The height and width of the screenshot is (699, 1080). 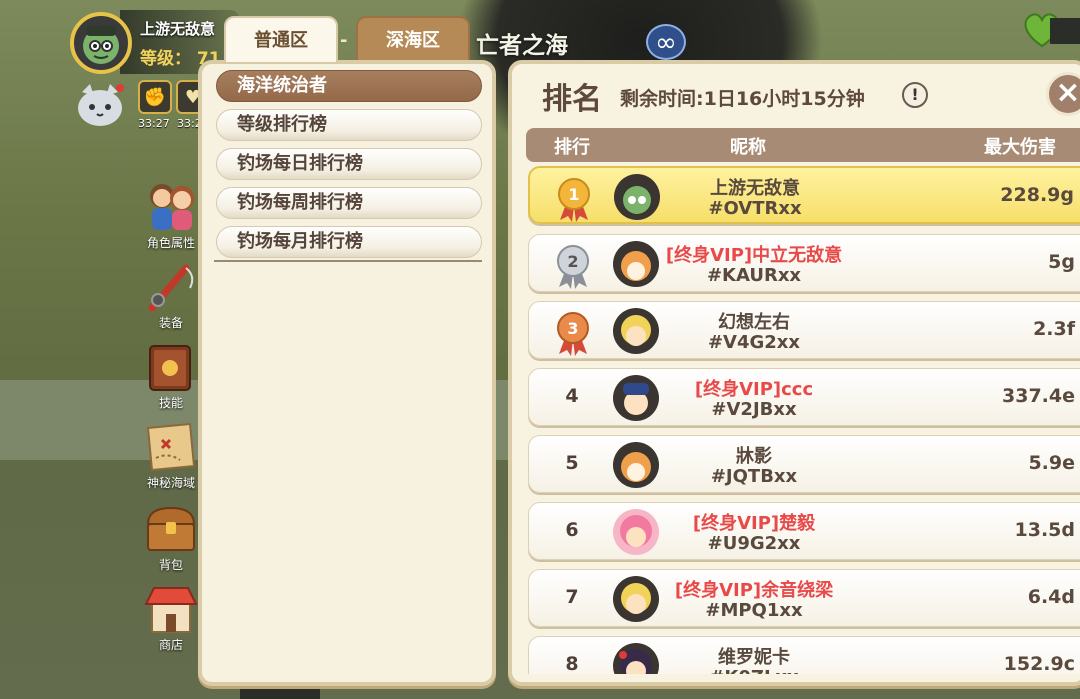 What do you see at coordinates (154, 123) in the screenshot?
I see `buff-timer: 33:27` at bounding box center [154, 123].